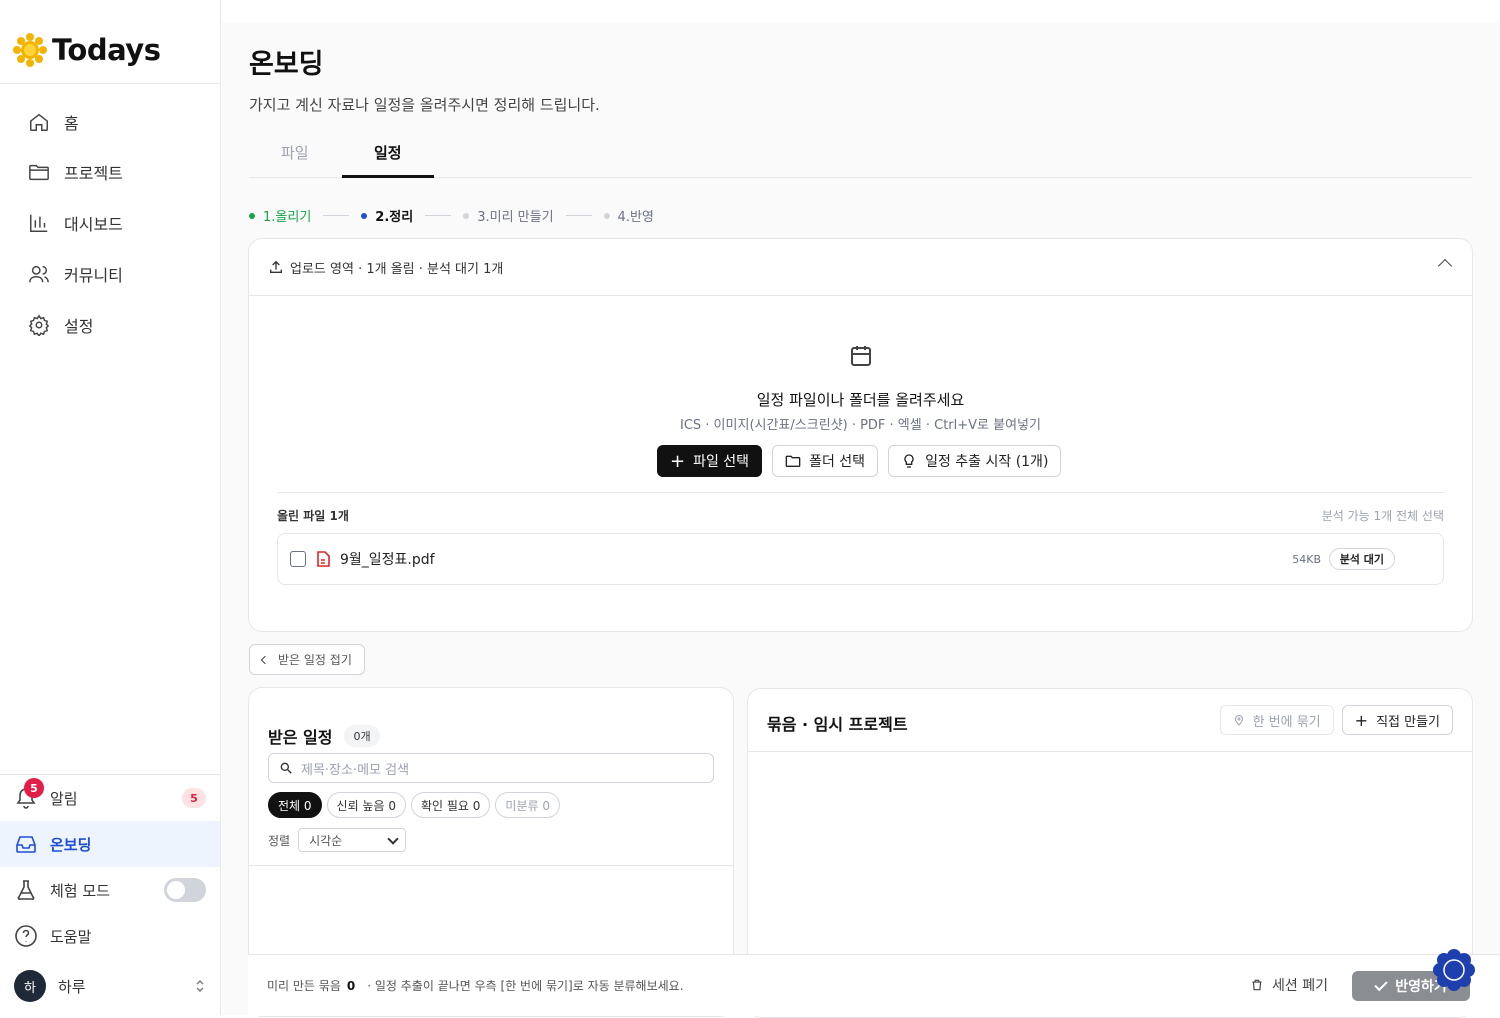 This screenshot has width=1500, height=1018. Describe the element at coordinates (352, 840) in the screenshot. I see `sort-select: 시각순` at that location.